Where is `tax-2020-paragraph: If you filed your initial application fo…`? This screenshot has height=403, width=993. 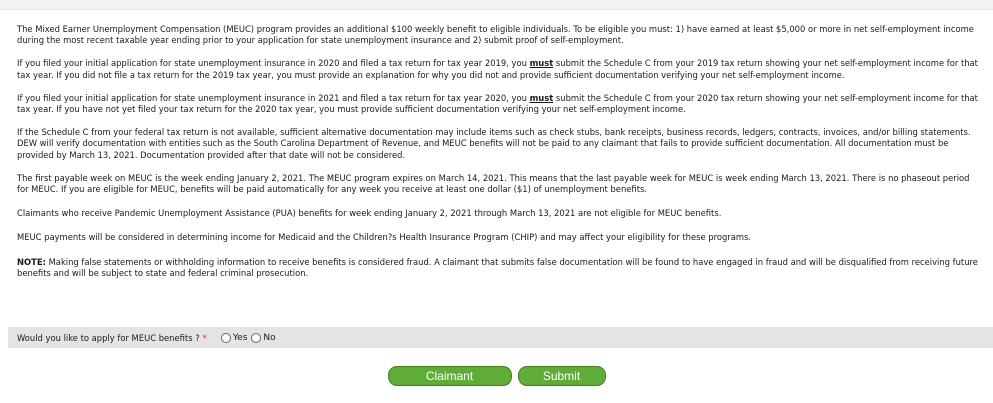
tax-2020-paragraph: If you filed your initial application fo… is located at coordinates (500, 104).